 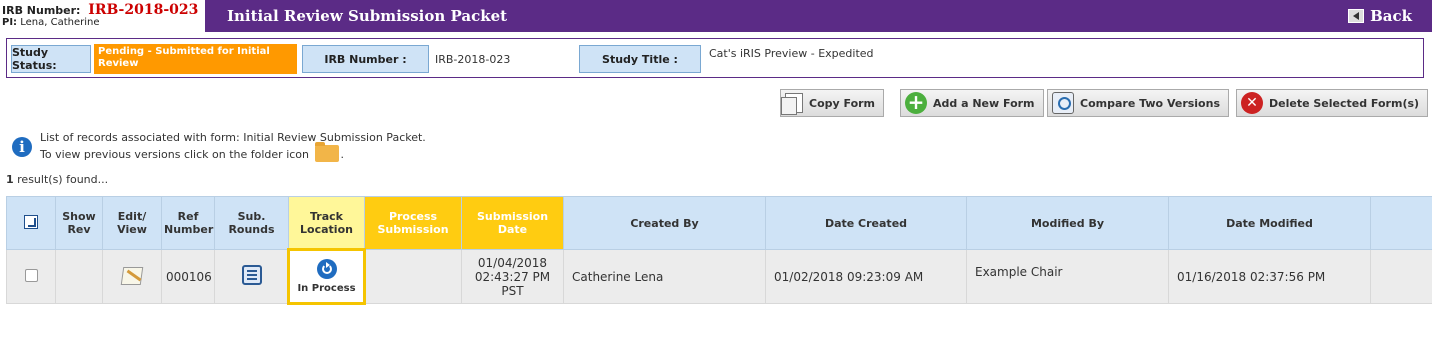 I want to click on irb-number-line: IRB Number: IRB-2018-023, so click(x=100, y=10).